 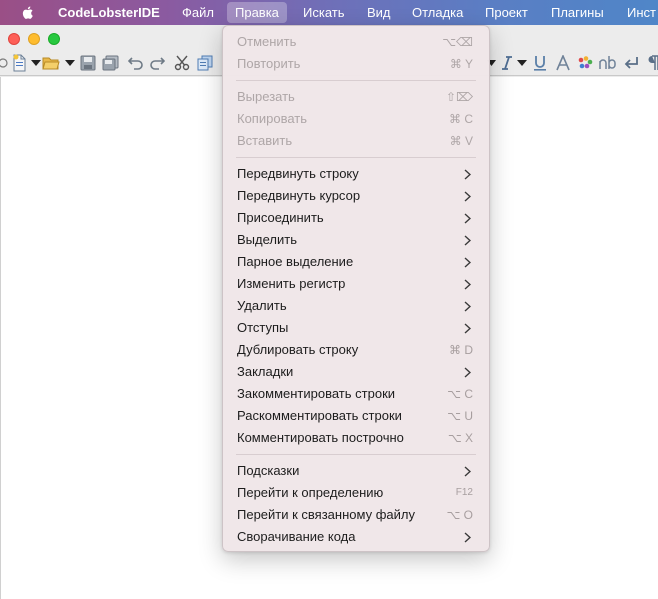 What do you see at coordinates (460, 416) in the screenshot?
I see `menu-item-shortcut: ⌥ U` at bounding box center [460, 416].